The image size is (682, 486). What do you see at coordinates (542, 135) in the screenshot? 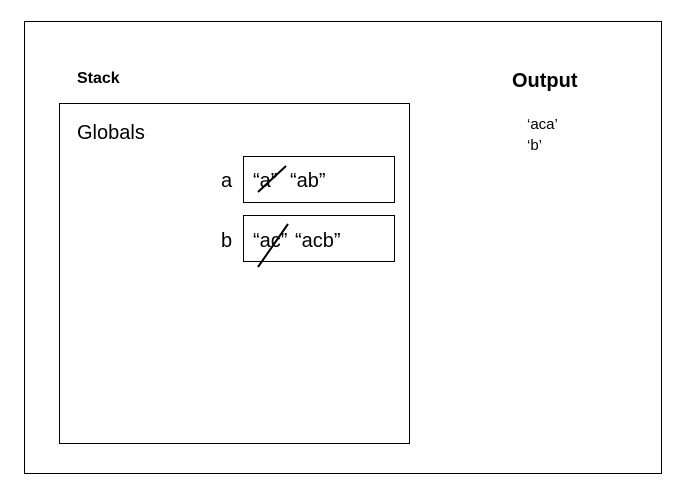
I see `output-lines: ‘aca’ ‘b’` at bounding box center [542, 135].